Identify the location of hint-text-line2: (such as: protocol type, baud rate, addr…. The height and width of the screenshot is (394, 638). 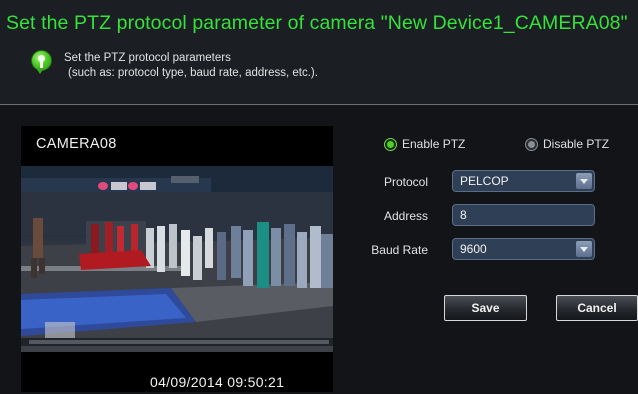
(193, 73).